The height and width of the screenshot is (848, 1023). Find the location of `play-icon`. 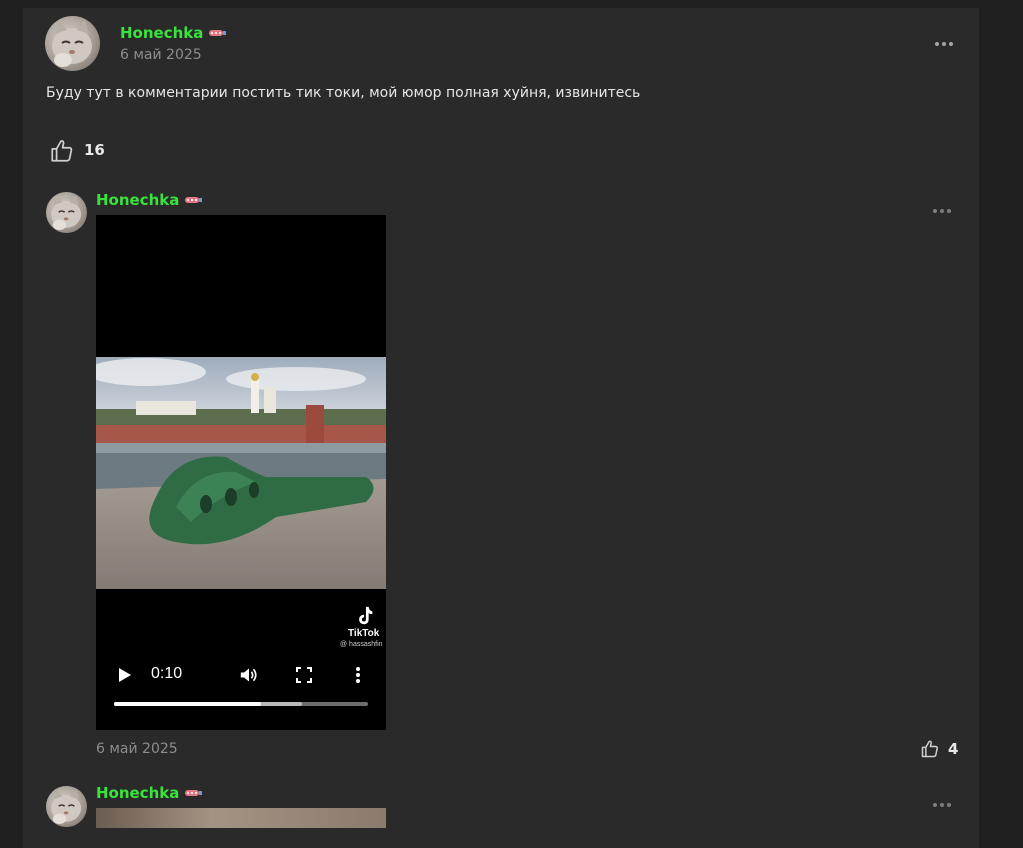

play-icon is located at coordinates (125, 675).